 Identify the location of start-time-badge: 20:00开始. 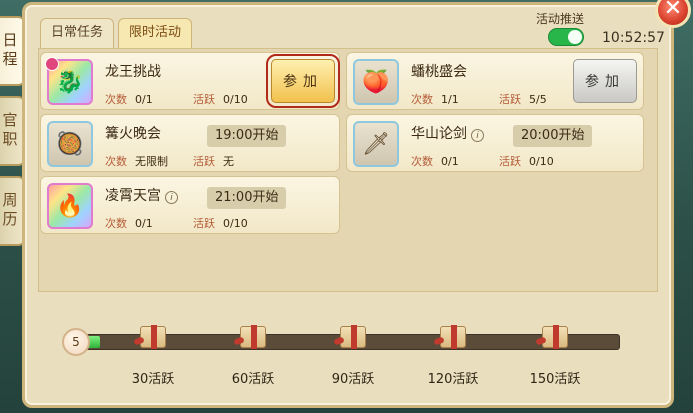
(553, 136).